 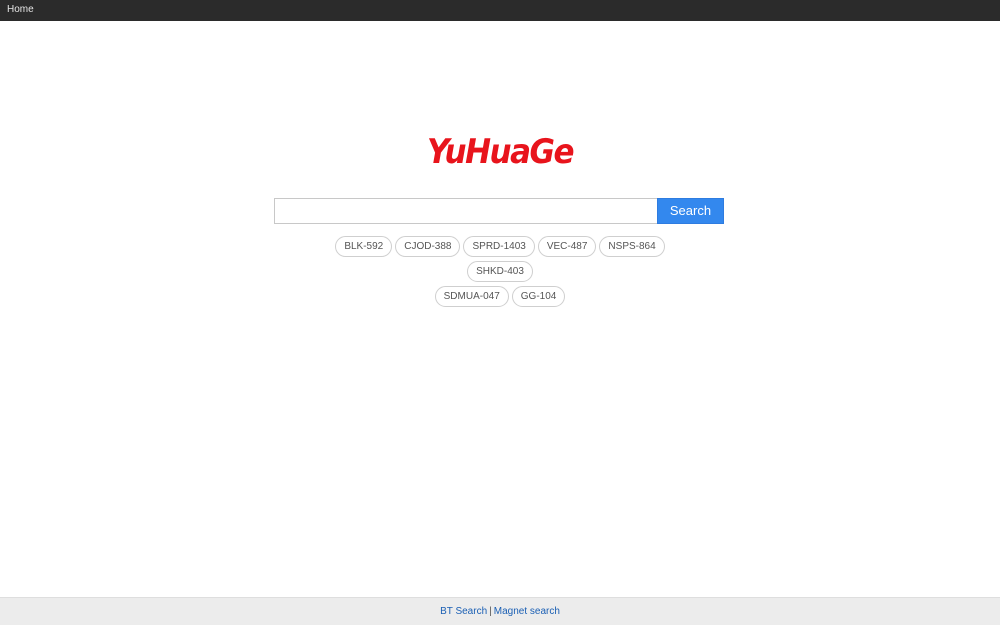 What do you see at coordinates (428, 246) in the screenshot?
I see `tag-item: CJOD-388` at bounding box center [428, 246].